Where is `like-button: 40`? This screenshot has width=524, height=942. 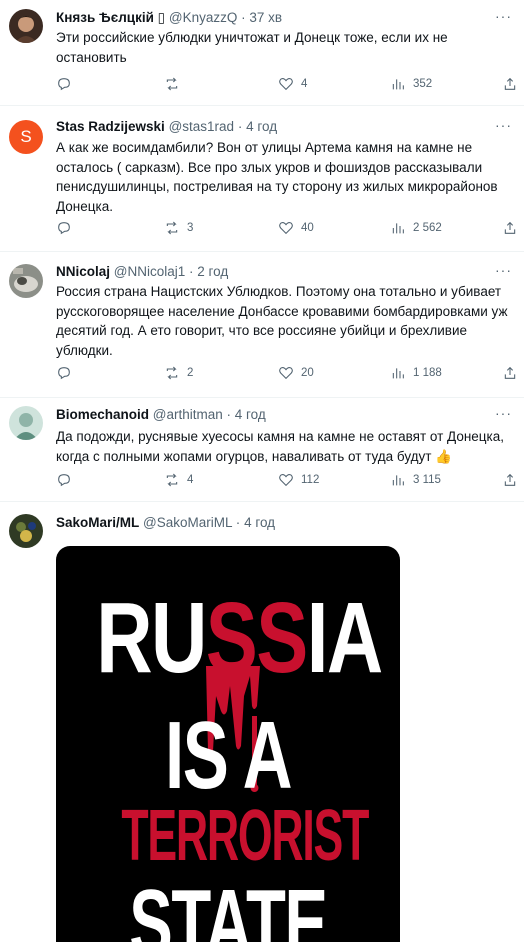
like-button: 40 is located at coordinates (296, 228).